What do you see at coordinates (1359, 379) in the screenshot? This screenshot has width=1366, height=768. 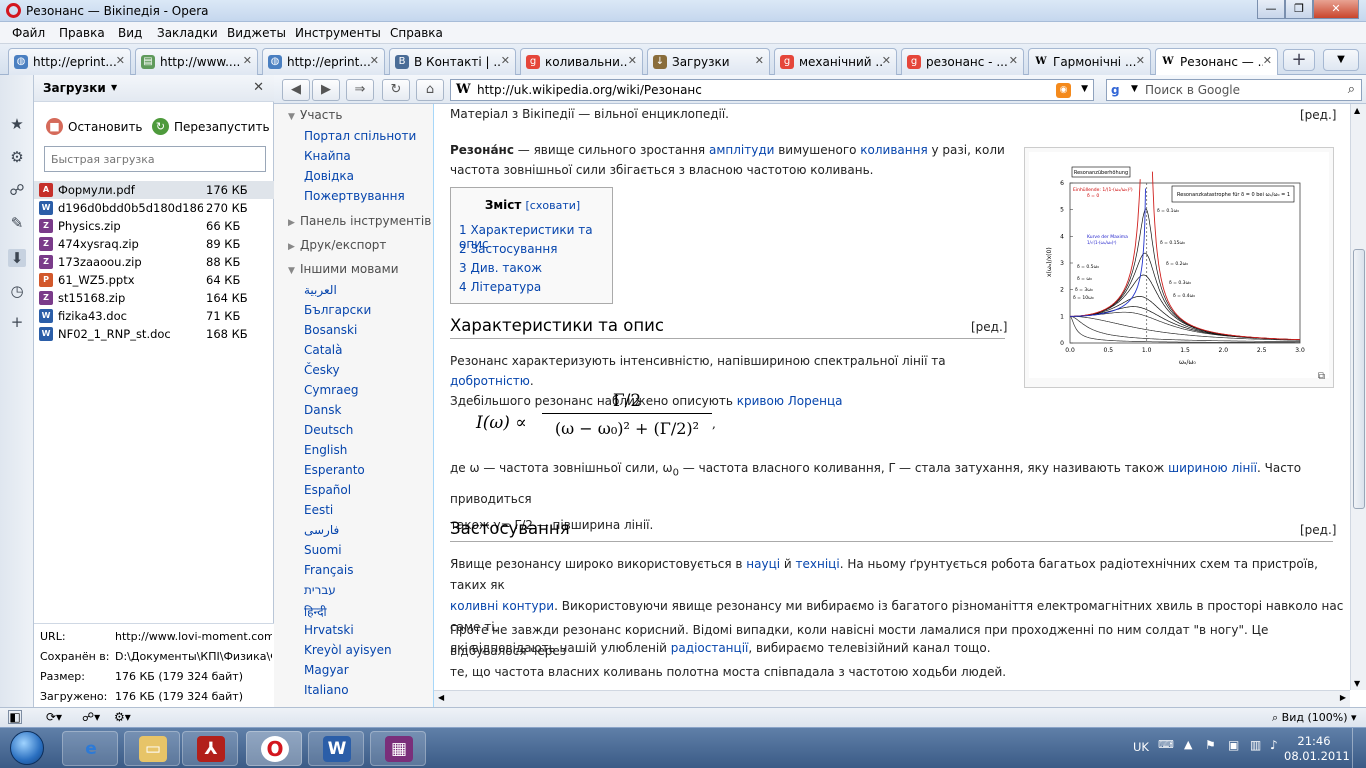 I see `scrollbar-thumb` at bounding box center [1359, 379].